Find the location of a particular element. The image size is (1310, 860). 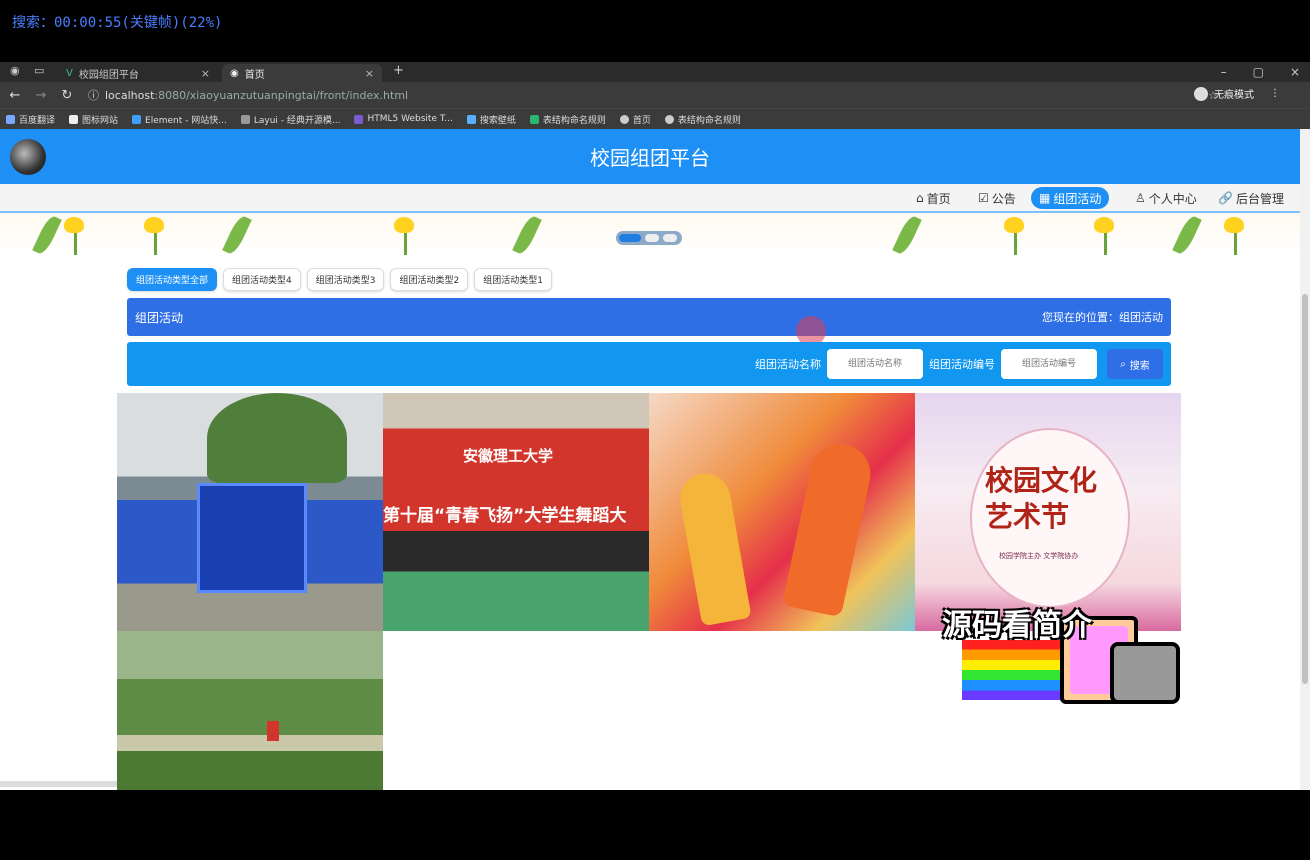

search-button: ⌕ 搜索 is located at coordinates (1135, 364).